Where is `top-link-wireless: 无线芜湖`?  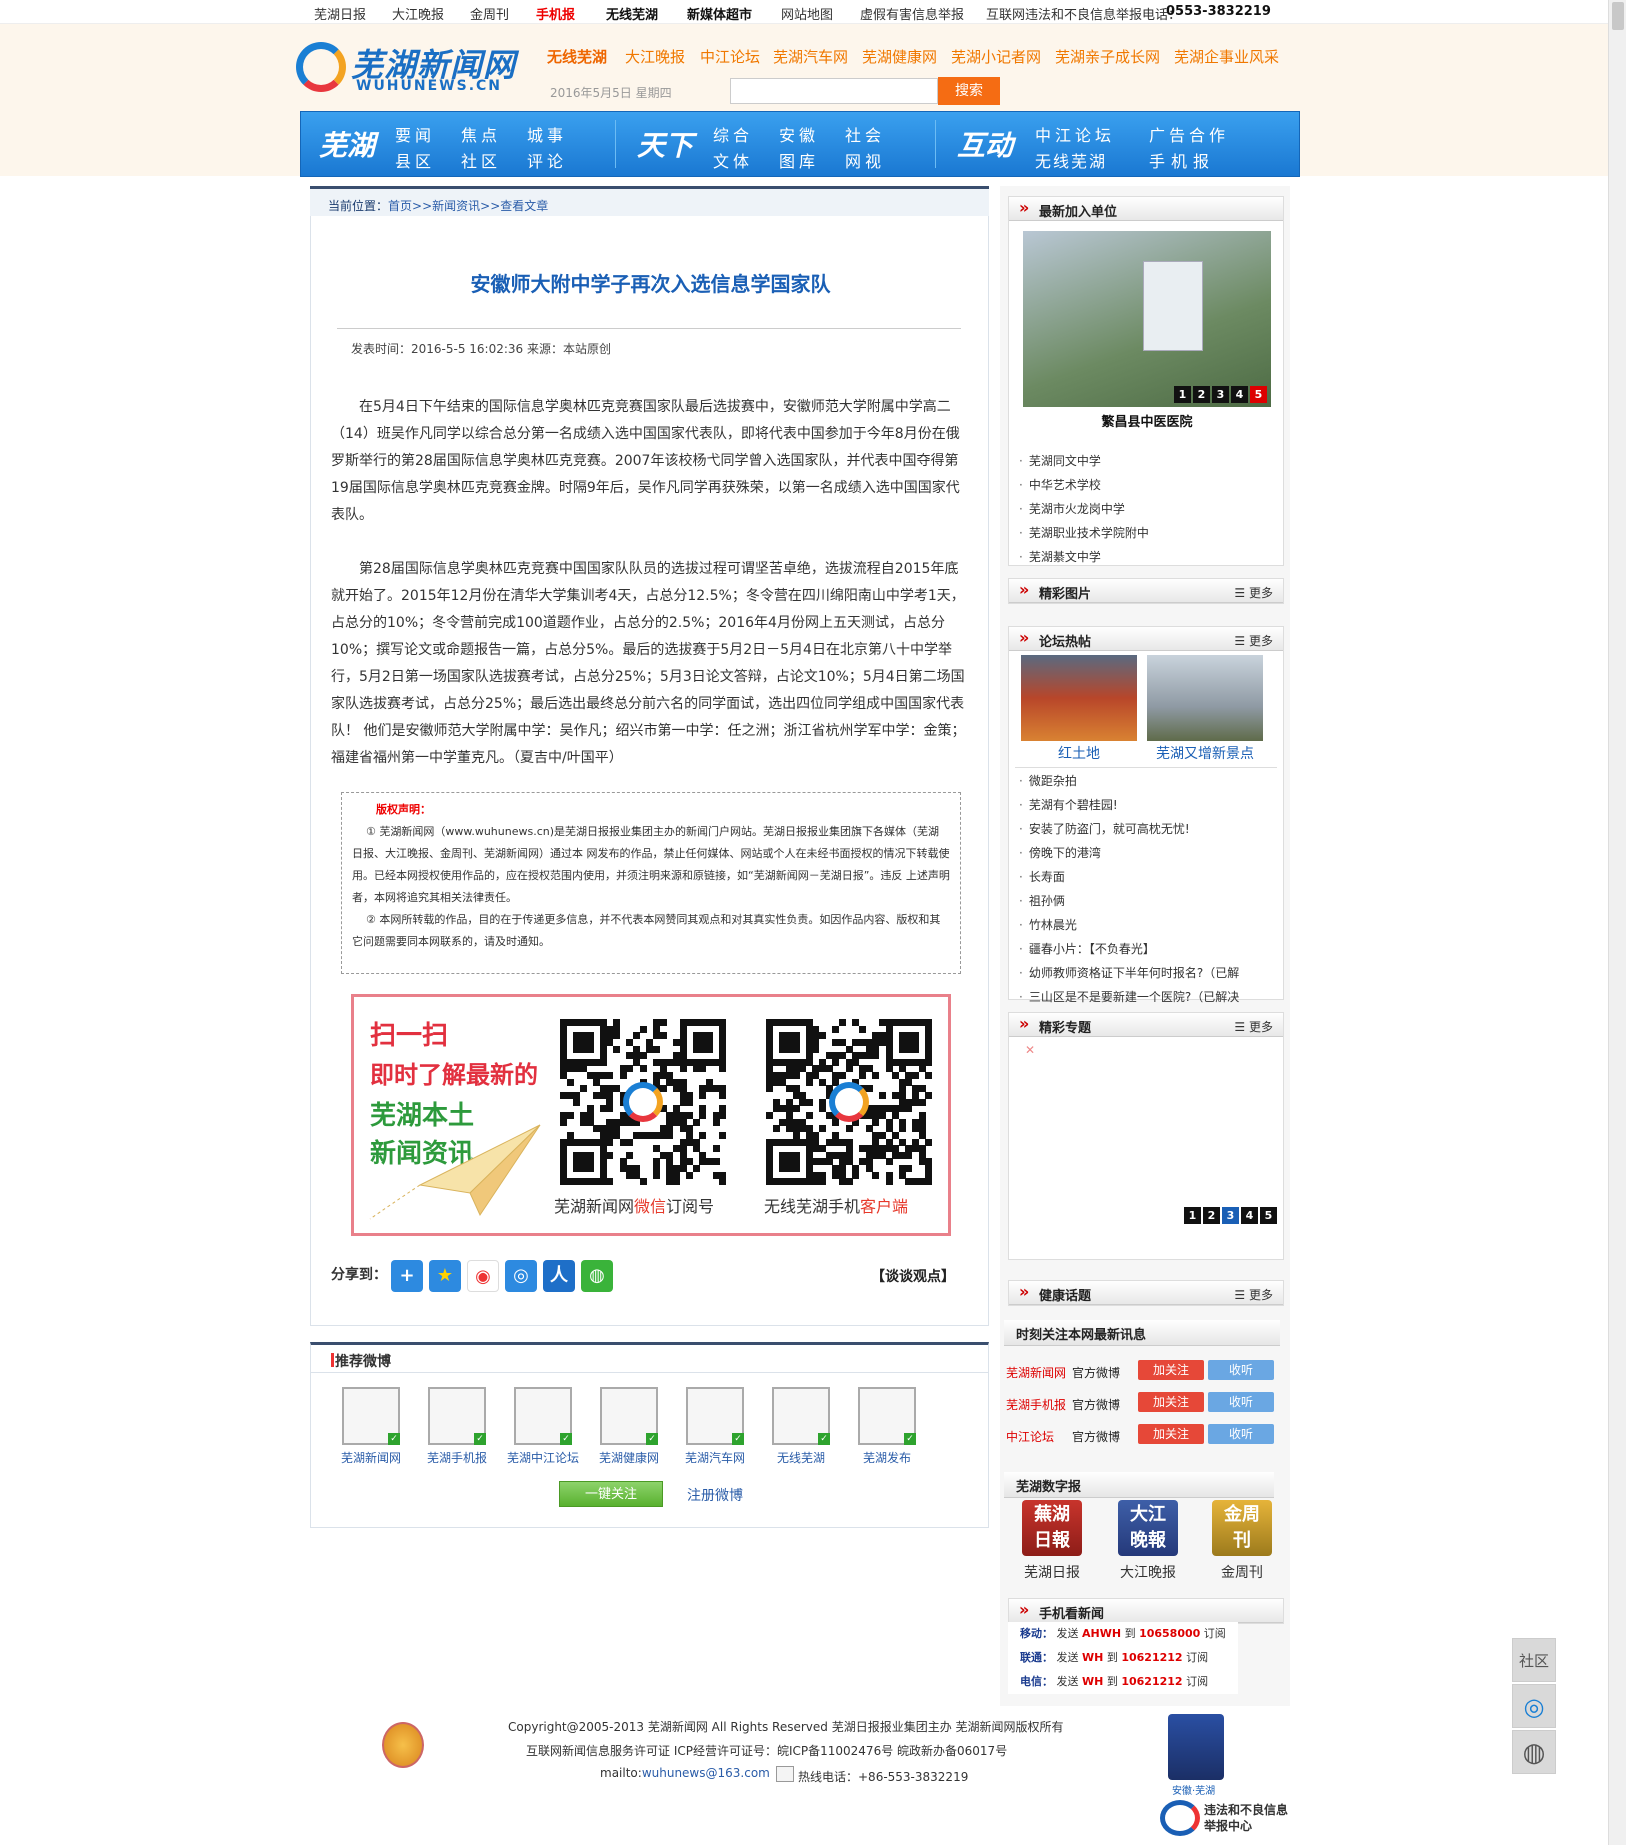 top-link-wireless: 无线芜湖 is located at coordinates (632, 13).